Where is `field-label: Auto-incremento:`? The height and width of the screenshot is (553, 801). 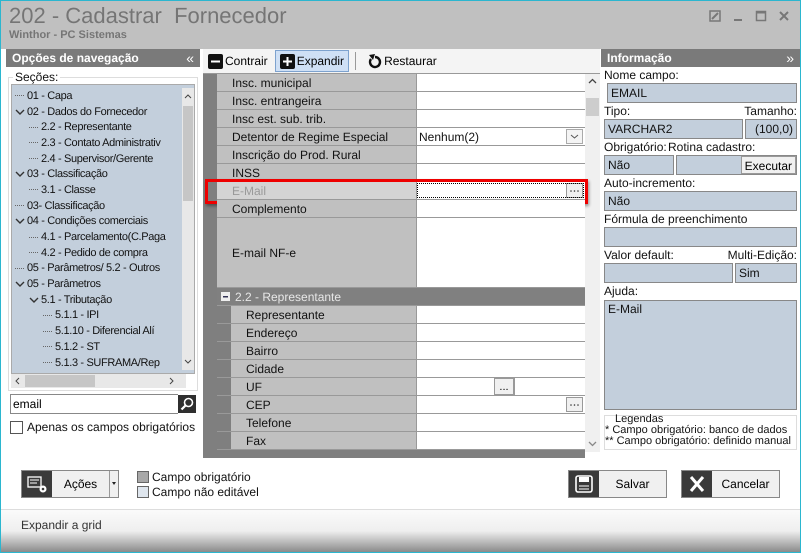
field-label: Auto-incremento: is located at coordinates (650, 183).